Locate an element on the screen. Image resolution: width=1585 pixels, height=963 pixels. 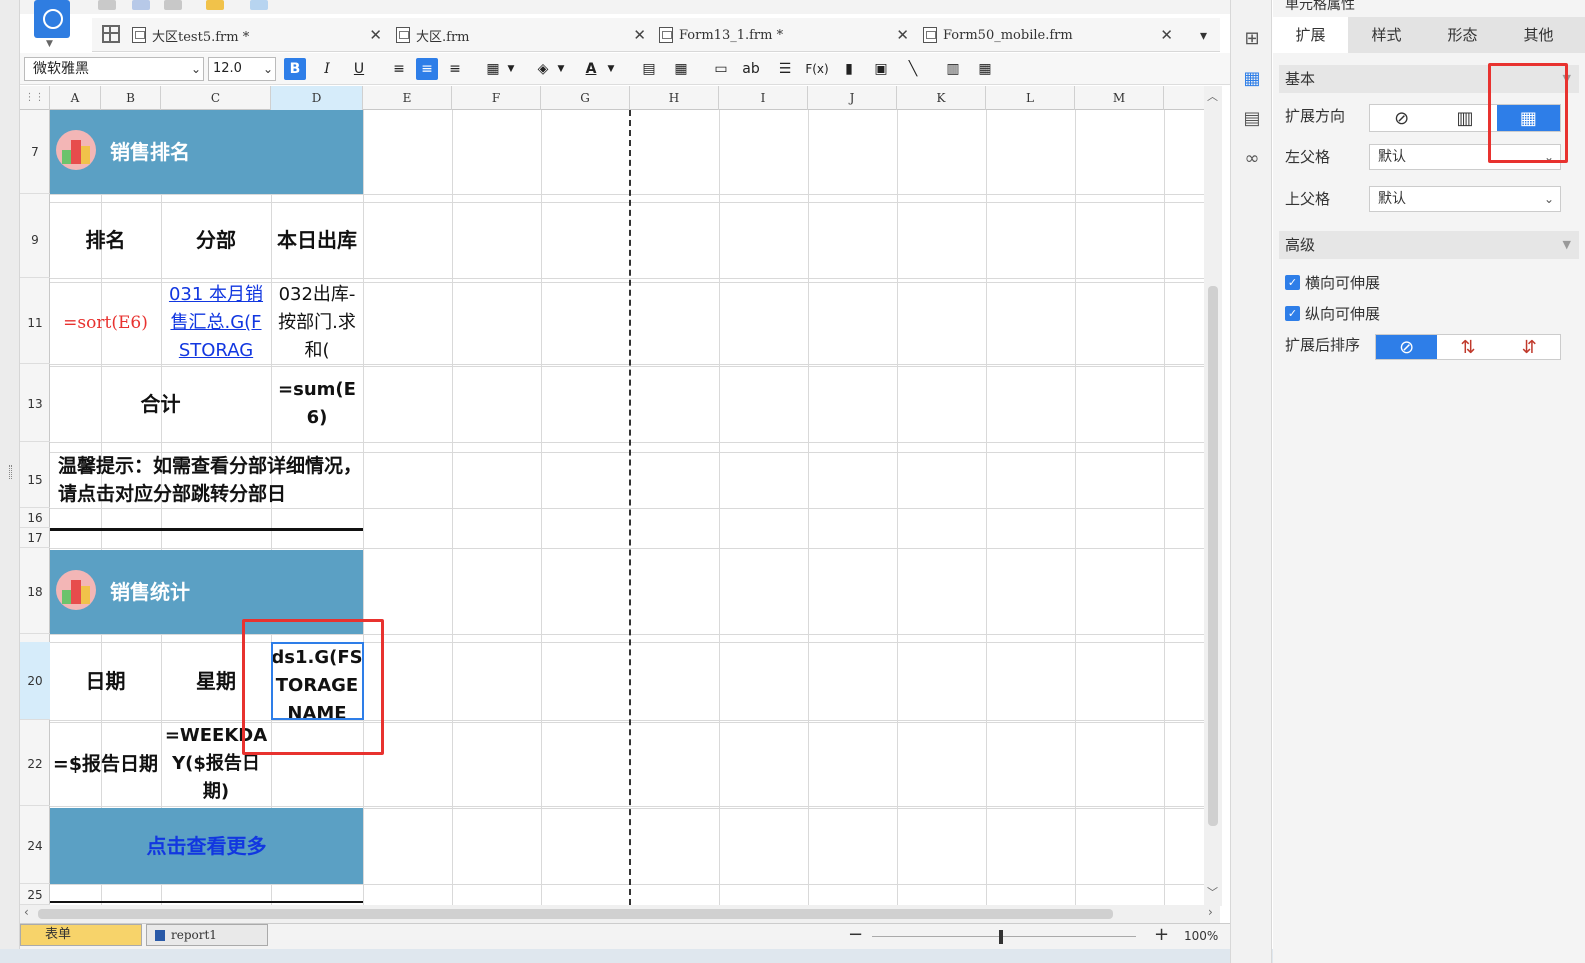
paint-icon is located at coordinates (215, 5).